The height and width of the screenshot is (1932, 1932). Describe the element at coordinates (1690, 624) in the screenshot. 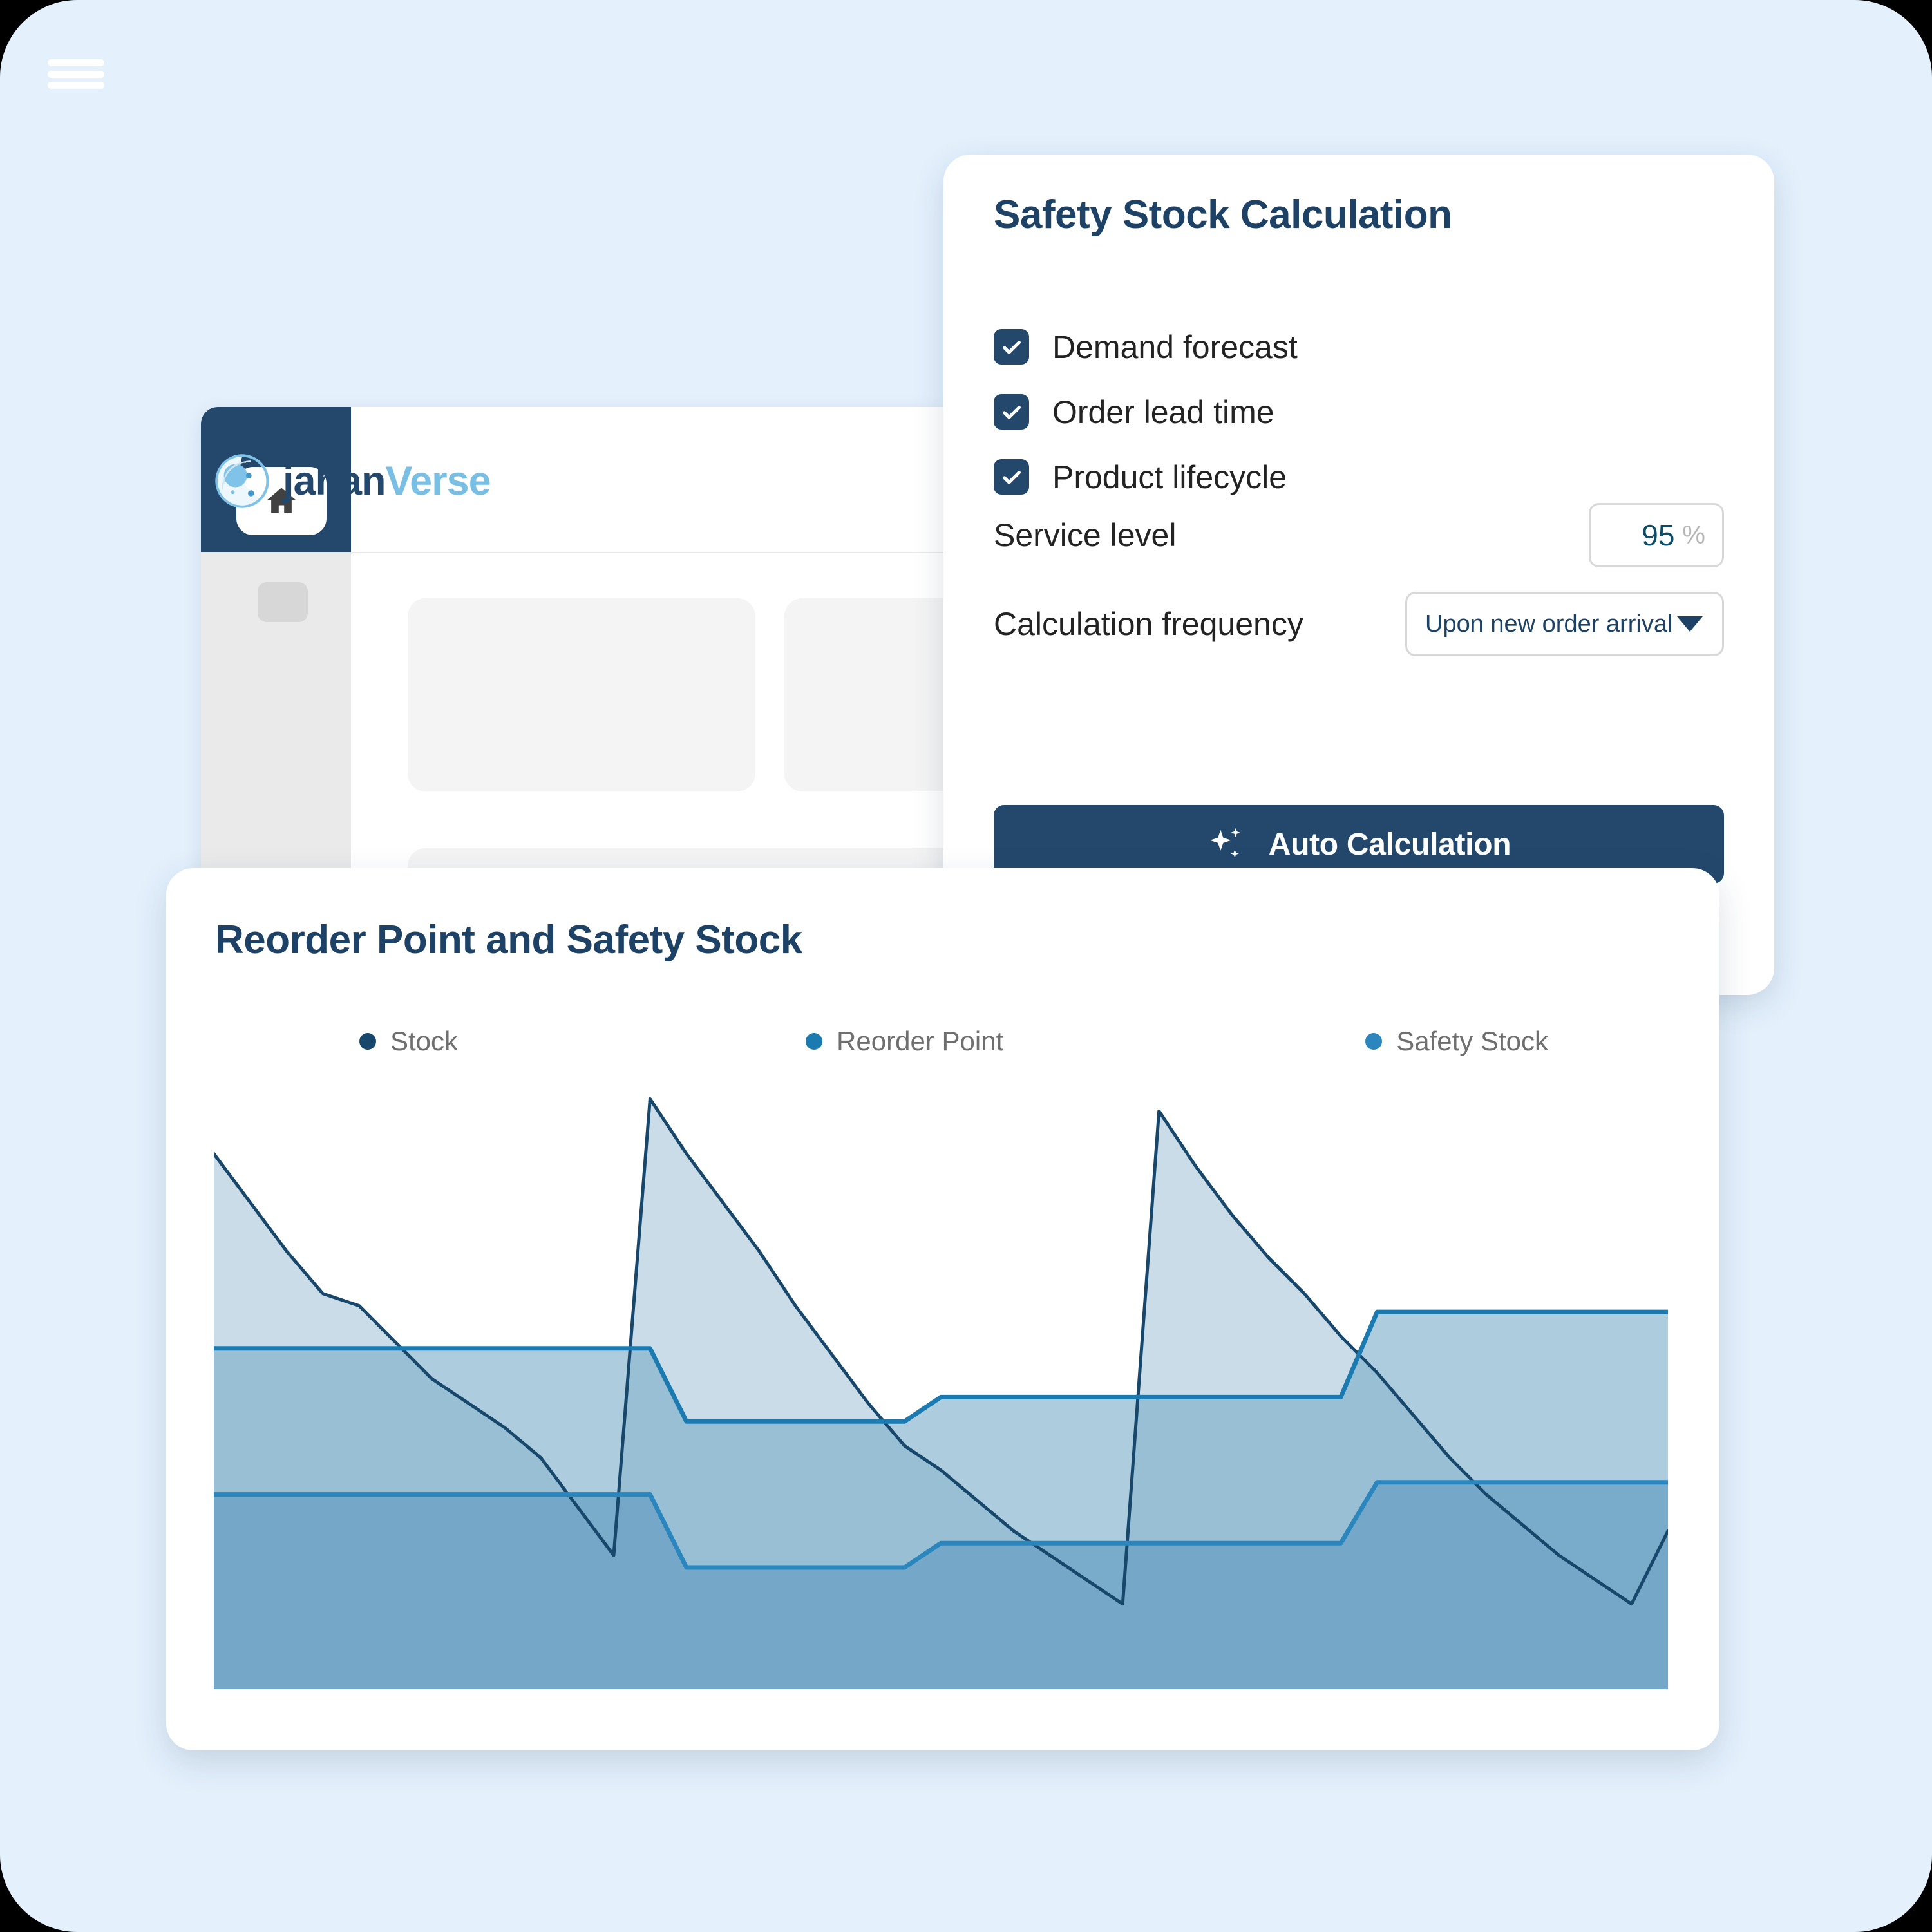

I see `chevron-down-icon` at that location.